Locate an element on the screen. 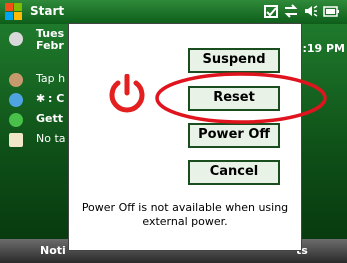  power-off-button: Power Off is located at coordinates (234, 135).